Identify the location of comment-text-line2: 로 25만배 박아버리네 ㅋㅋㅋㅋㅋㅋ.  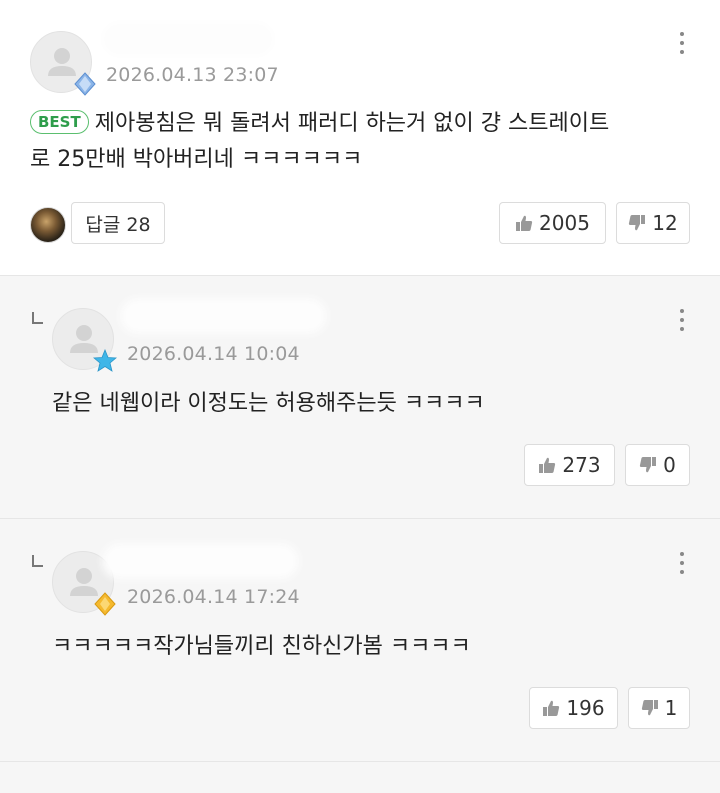
(196, 159).